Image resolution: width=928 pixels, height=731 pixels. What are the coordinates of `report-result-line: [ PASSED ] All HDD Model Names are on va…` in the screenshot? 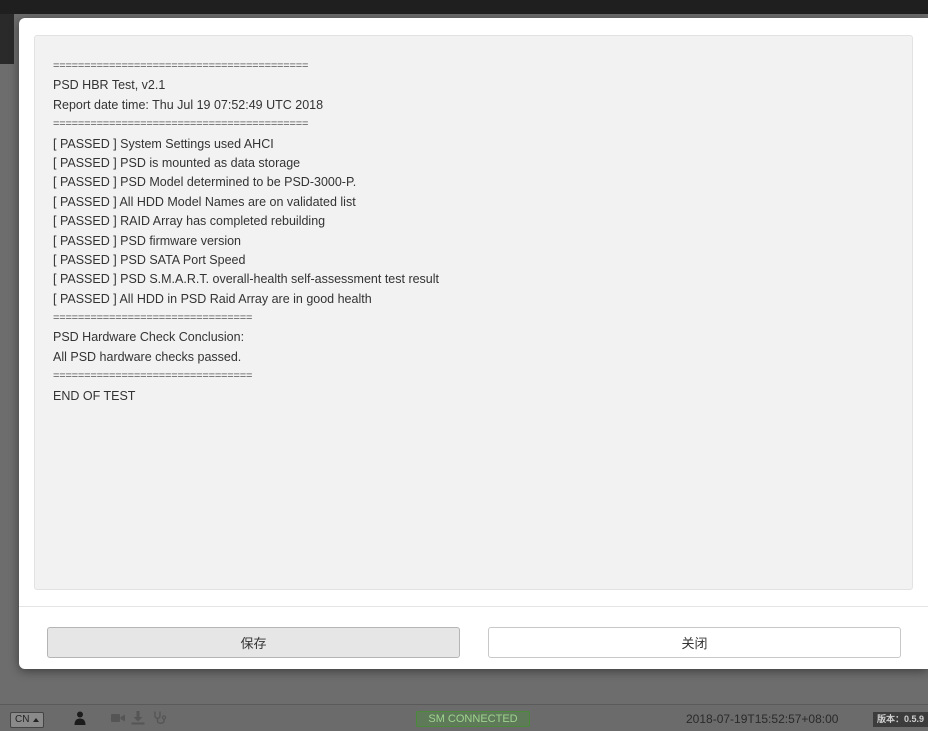 It's located at (204, 201).